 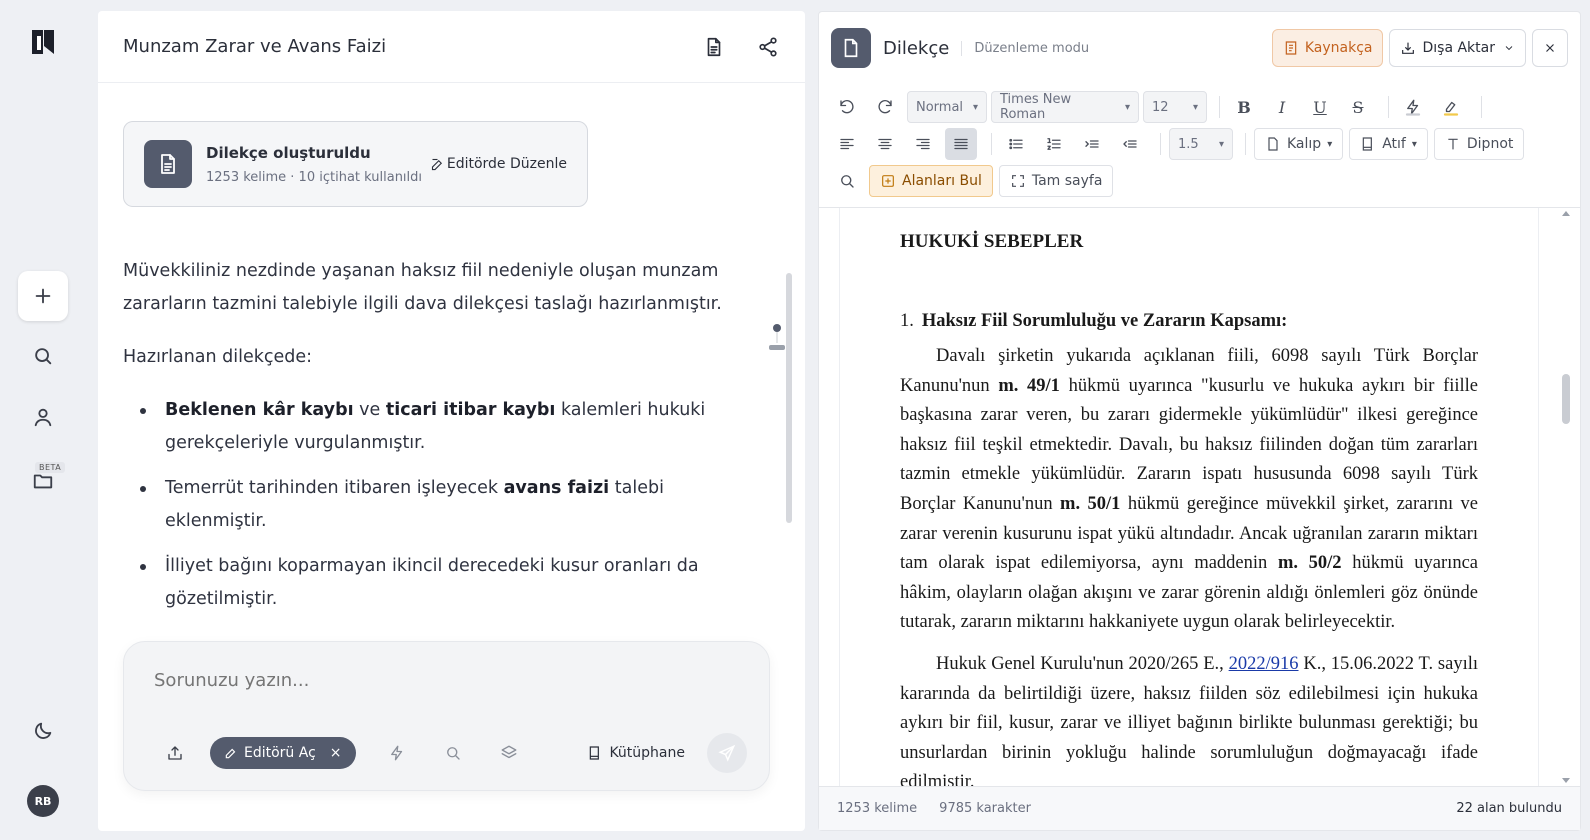 What do you see at coordinates (847, 181) in the screenshot?
I see `find-button` at bounding box center [847, 181].